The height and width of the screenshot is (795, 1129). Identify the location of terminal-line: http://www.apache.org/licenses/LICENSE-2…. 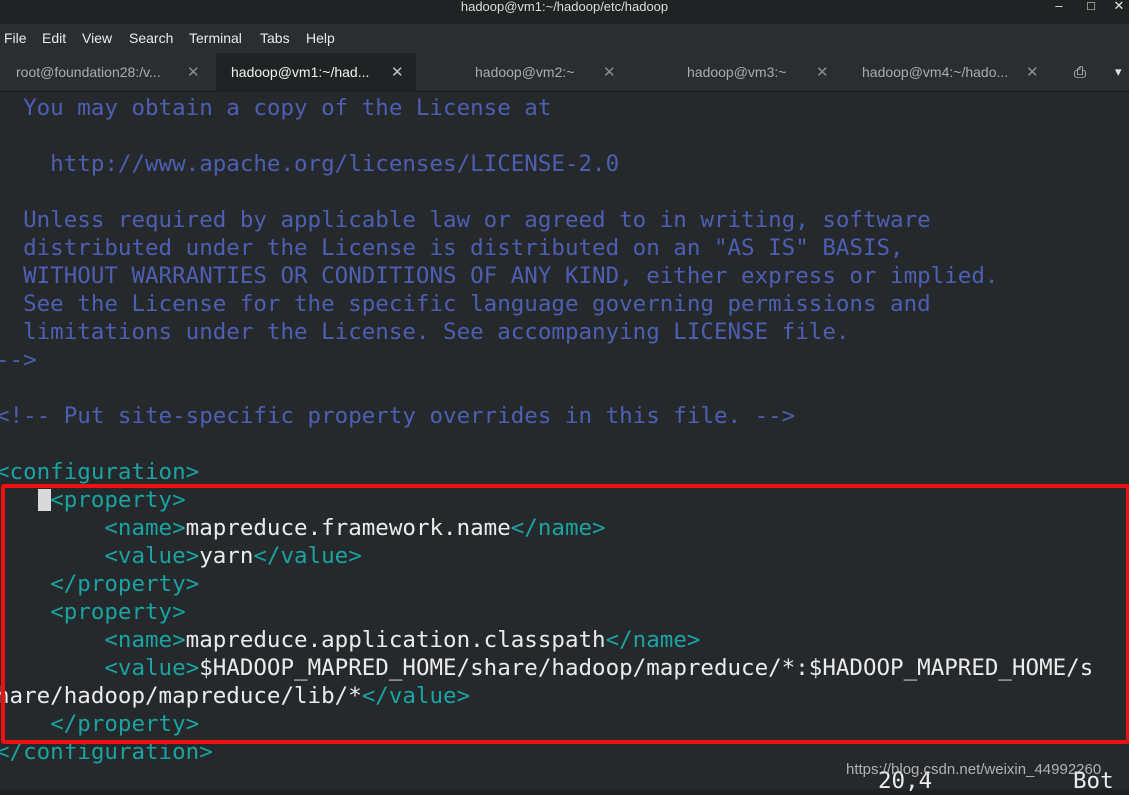
(309, 164).